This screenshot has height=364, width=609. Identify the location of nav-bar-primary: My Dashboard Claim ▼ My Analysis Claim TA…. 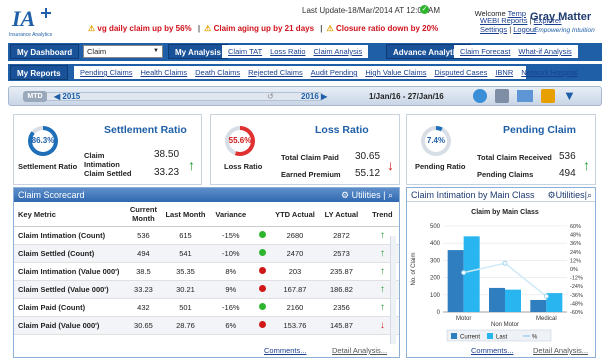
(305, 52).